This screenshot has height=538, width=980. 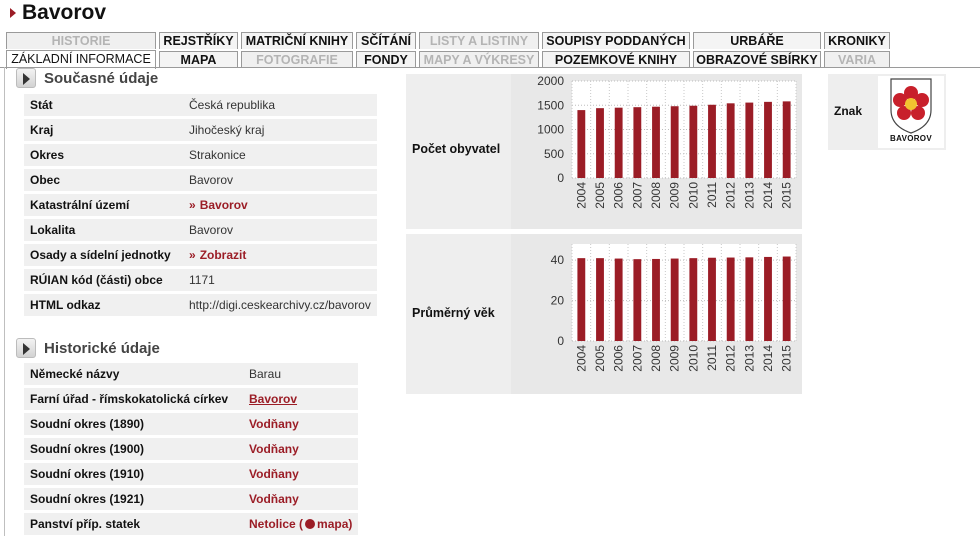 What do you see at coordinates (133, 449) in the screenshot?
I see `row-key: Soudní okres (1900)` at bounding box center [133, 449].